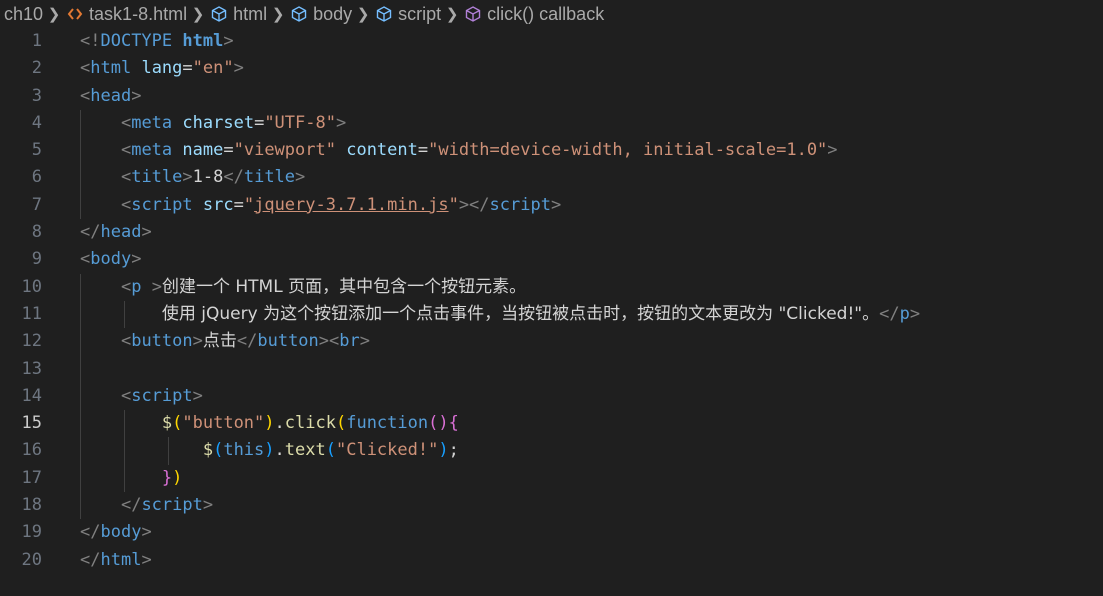  I want to click on code-line: 19 </body>, so click(551, 532).